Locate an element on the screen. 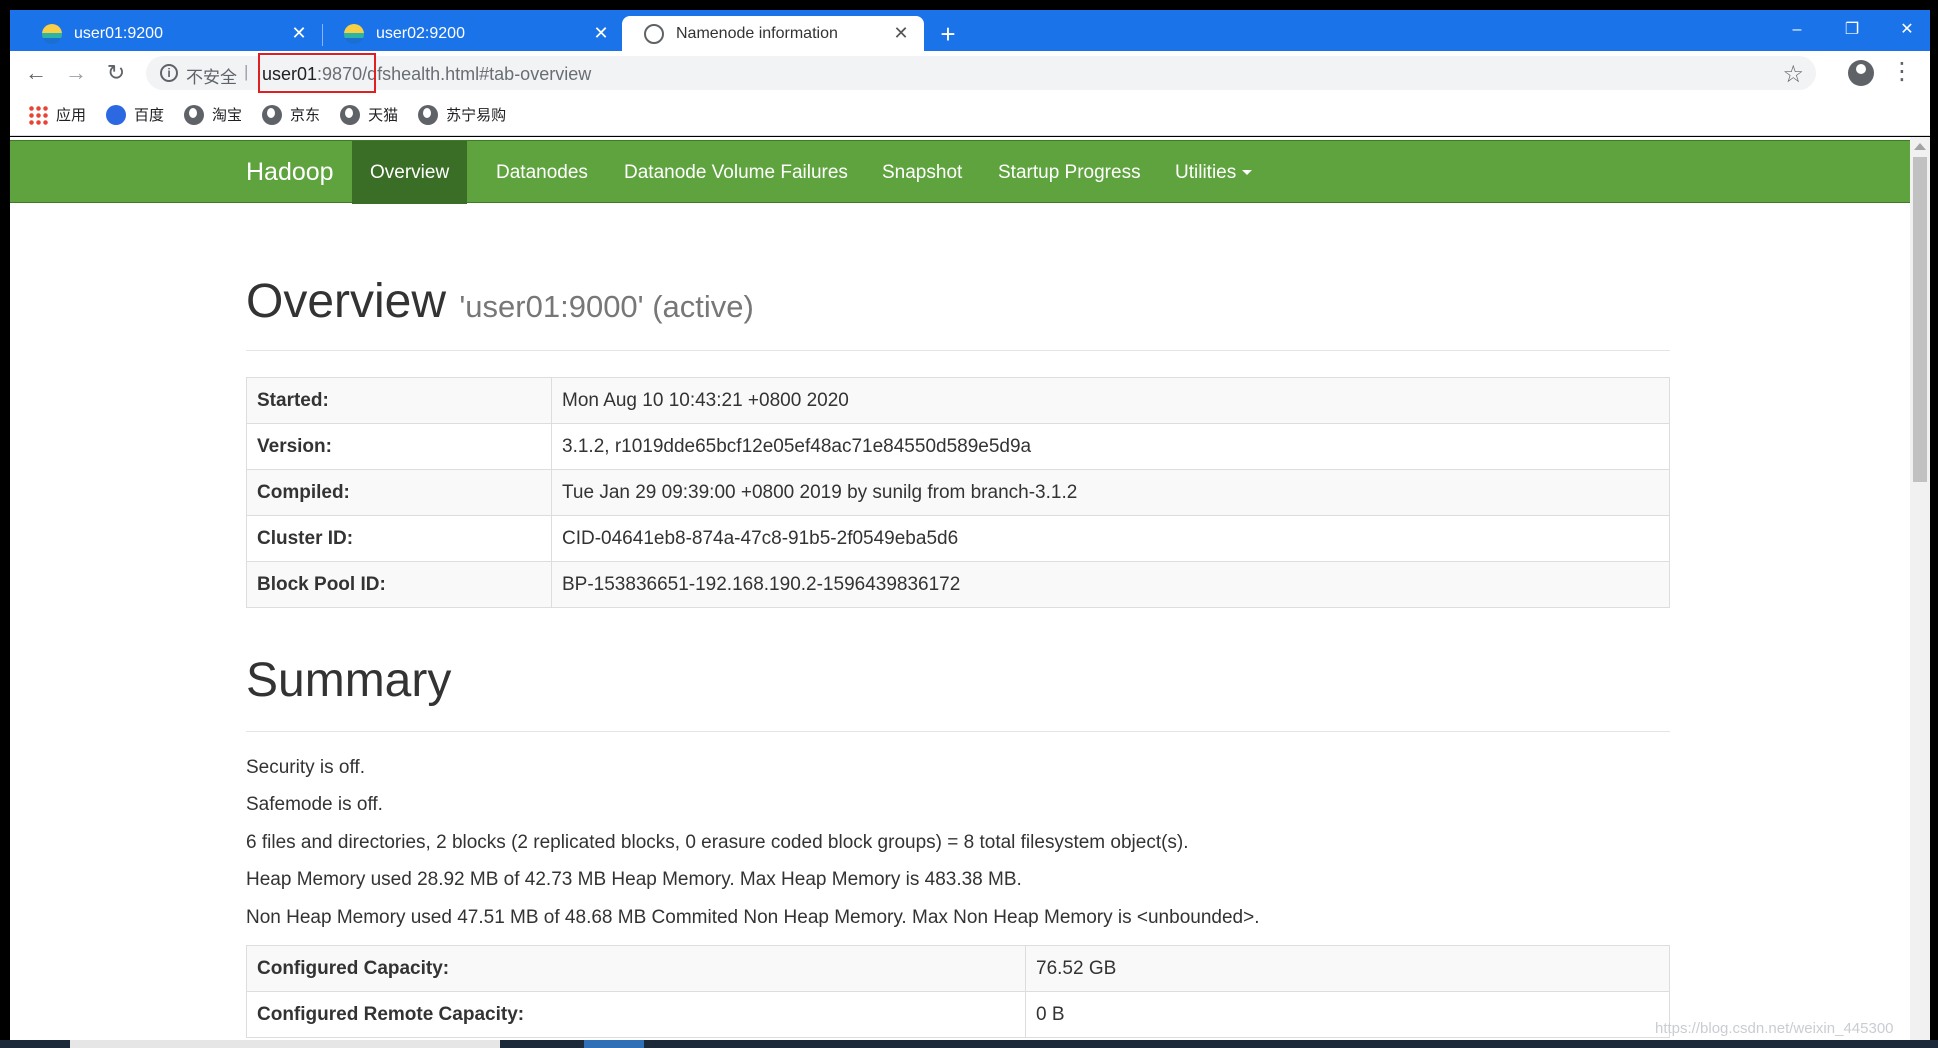  row-value: Mon Aug 10 10:43:21 +0800 2020 is located at coordinates (1110, 400).